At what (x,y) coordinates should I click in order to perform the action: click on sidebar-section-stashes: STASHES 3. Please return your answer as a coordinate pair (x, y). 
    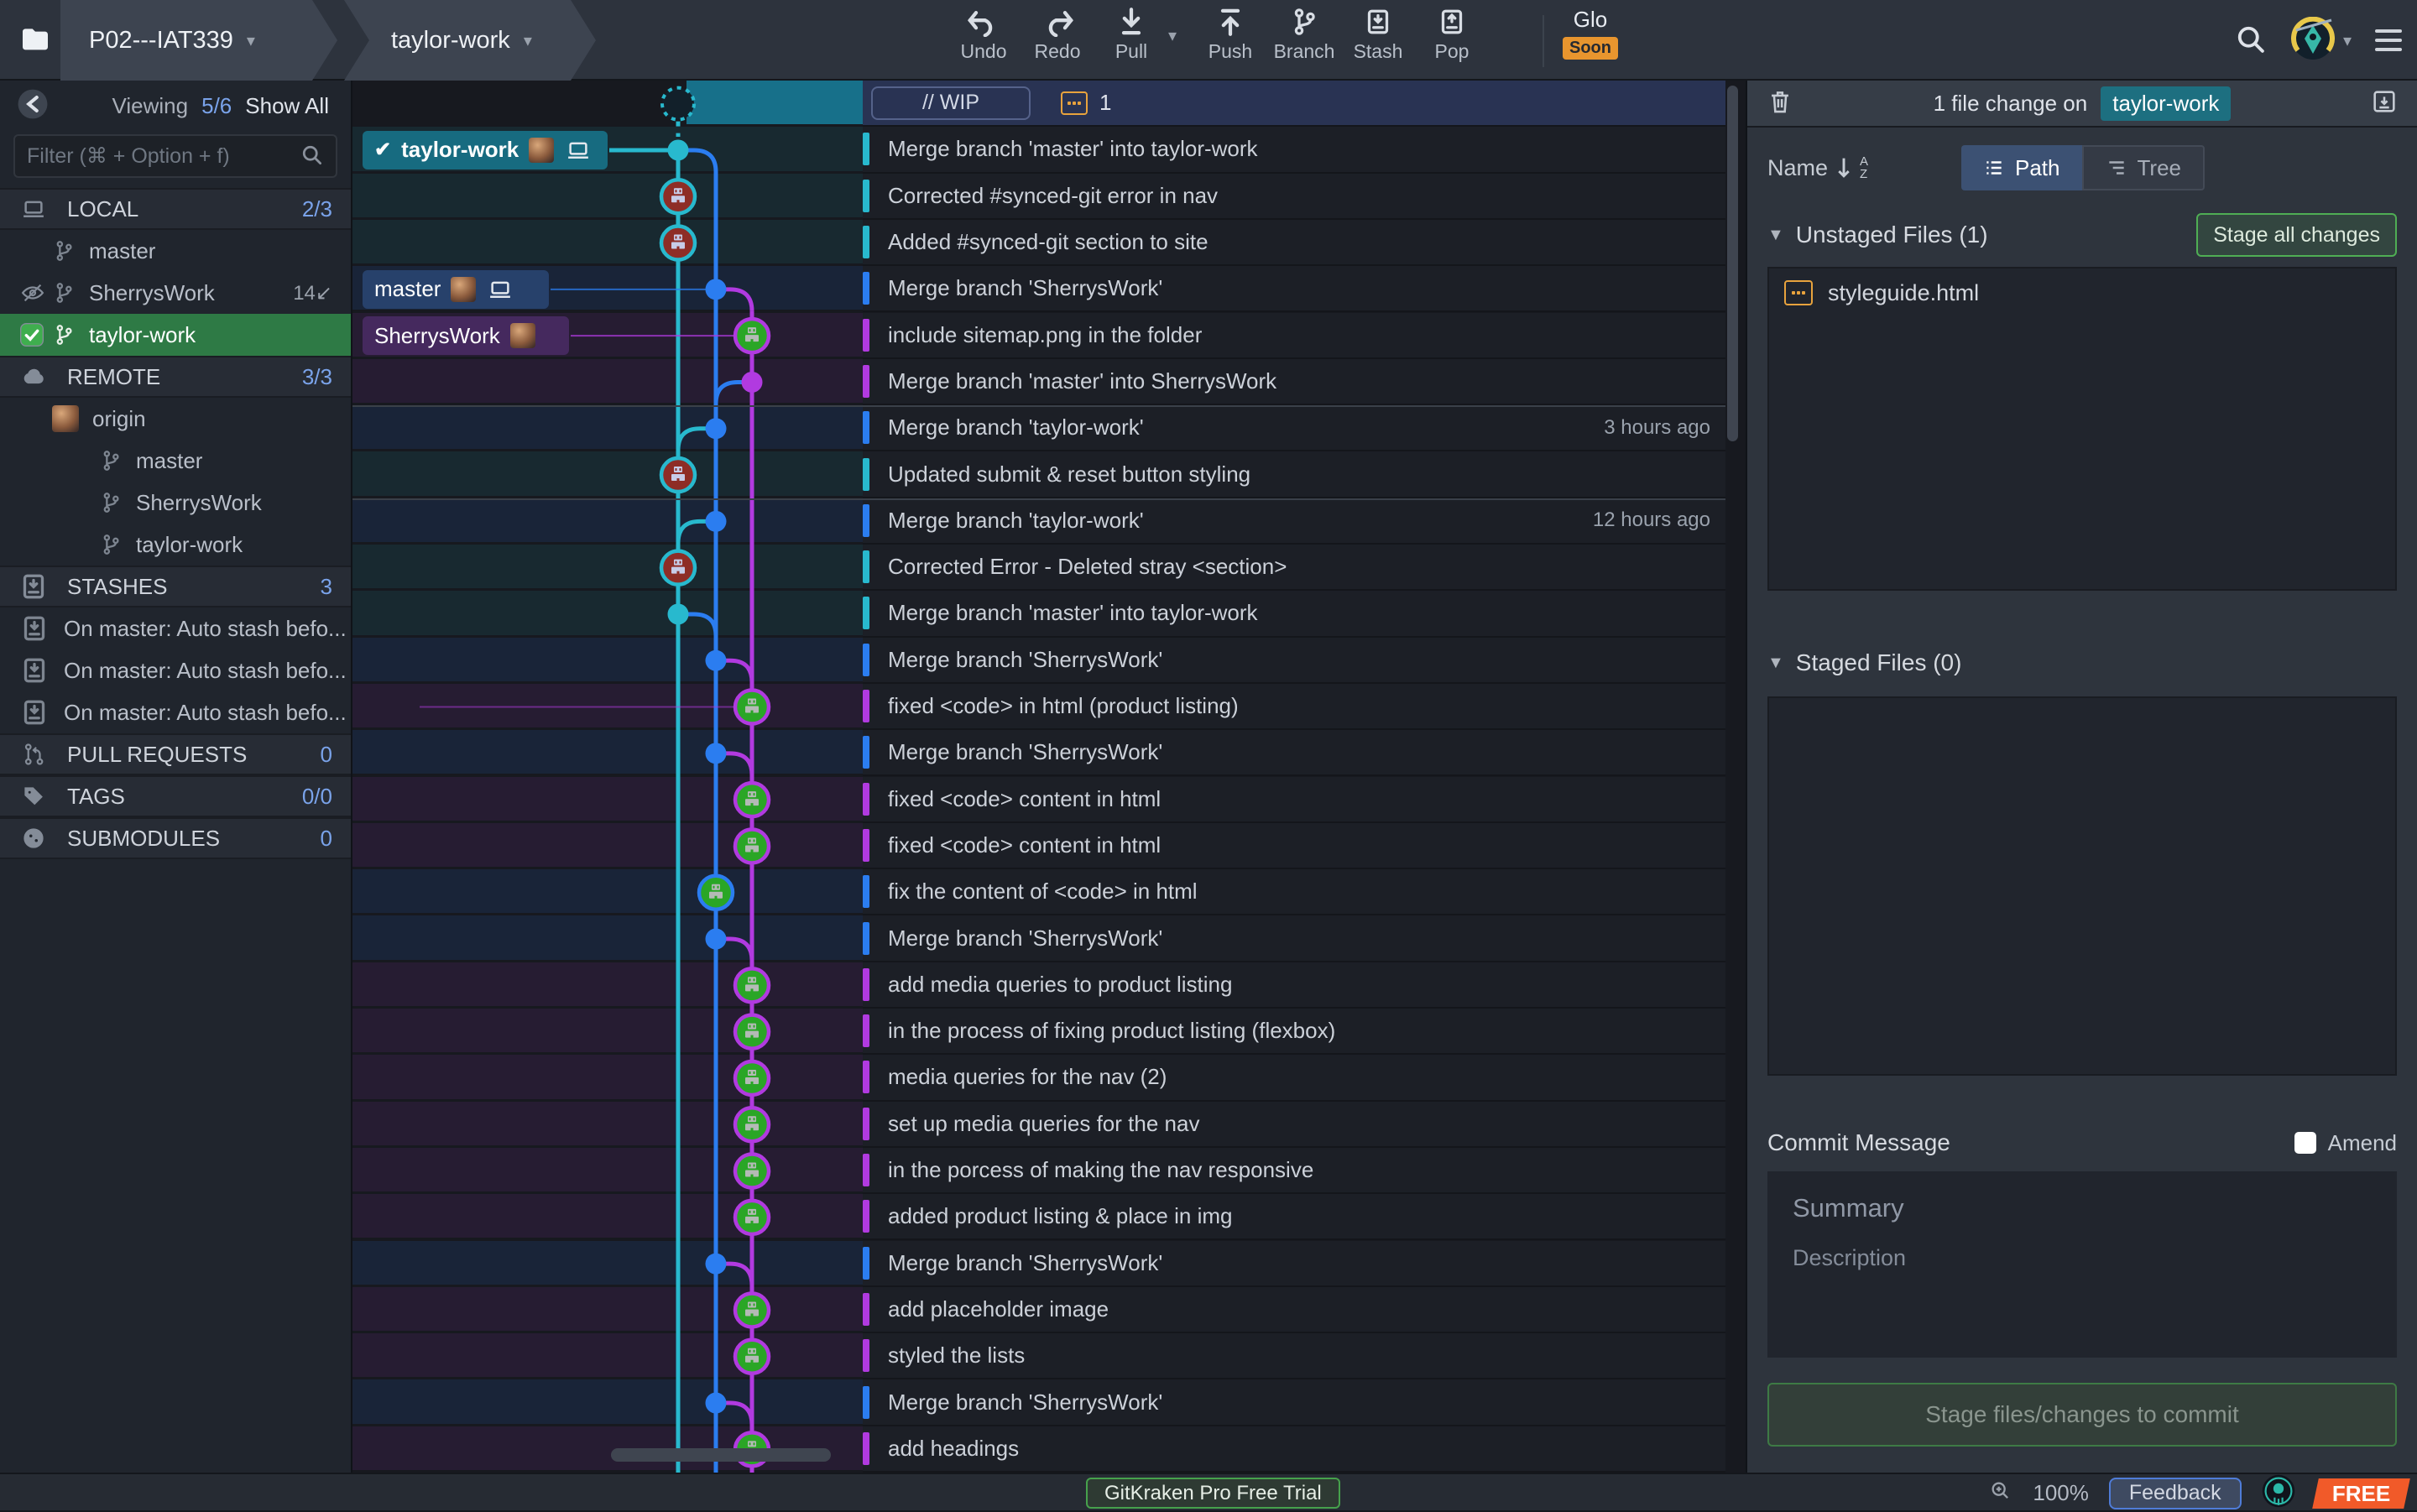
    Looking at the image, I should click on (175, 586).